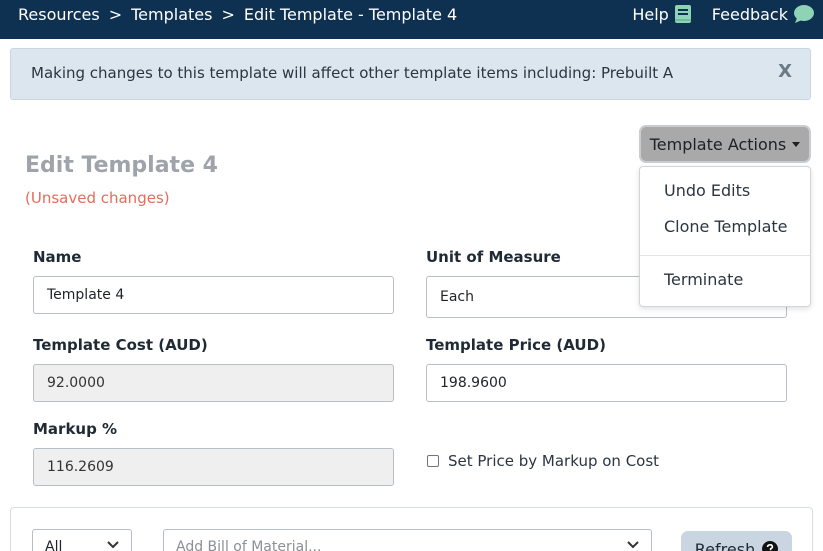 This screenshot has width=823, height=551. I want to click on set-price-by-markup-row: Set Price by Markup on Cost, so click(543, 461).